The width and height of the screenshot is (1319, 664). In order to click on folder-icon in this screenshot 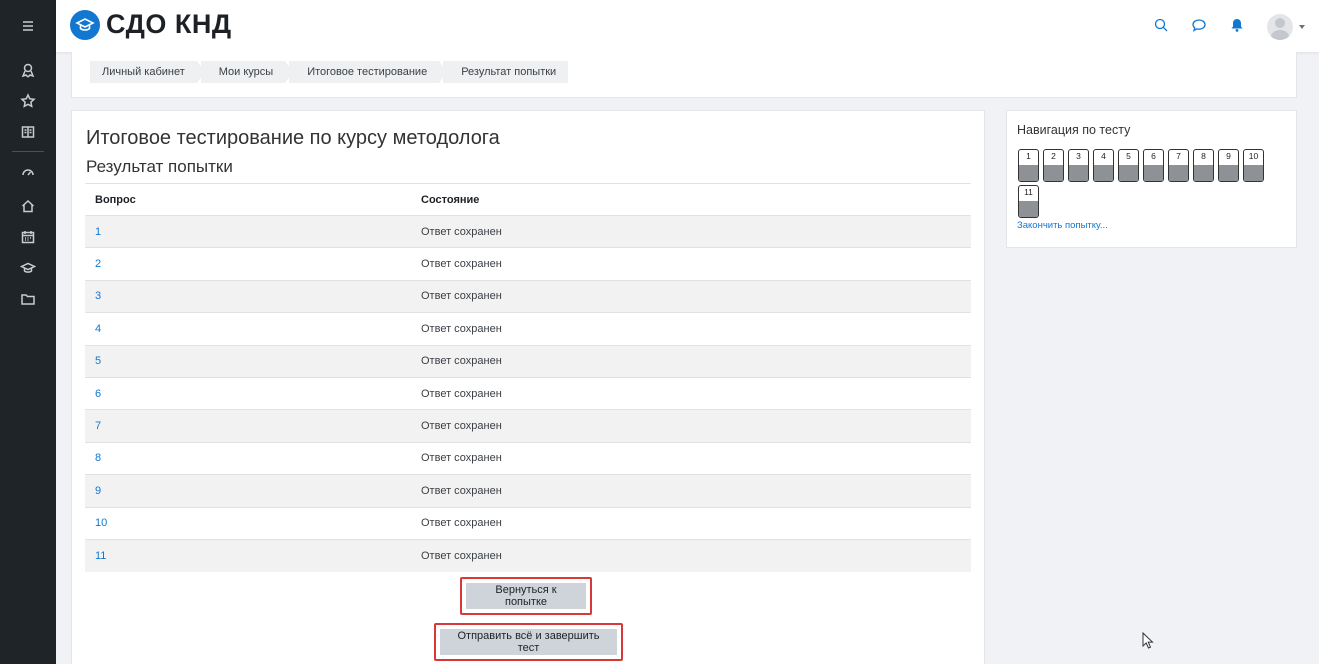, I will do `click(28, 299)`.